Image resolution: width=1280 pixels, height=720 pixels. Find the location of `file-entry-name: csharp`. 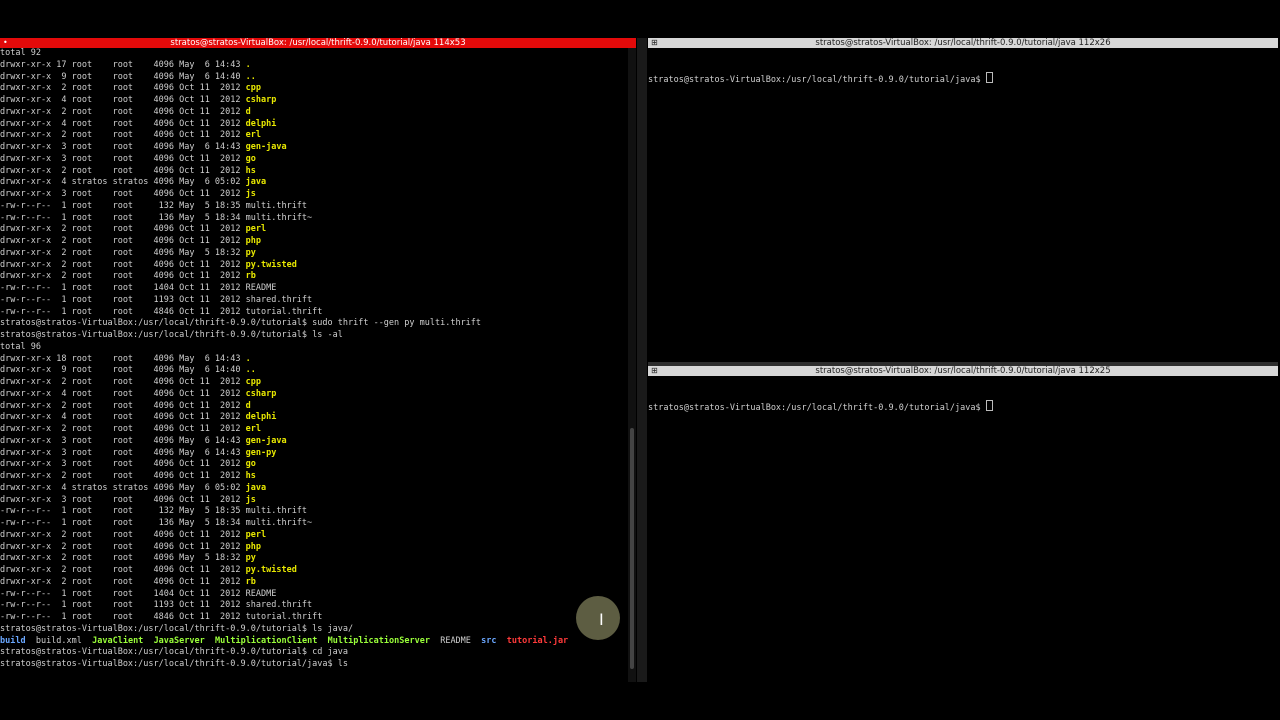

file-entry-name: csharp is located at coordinates (261, 393).